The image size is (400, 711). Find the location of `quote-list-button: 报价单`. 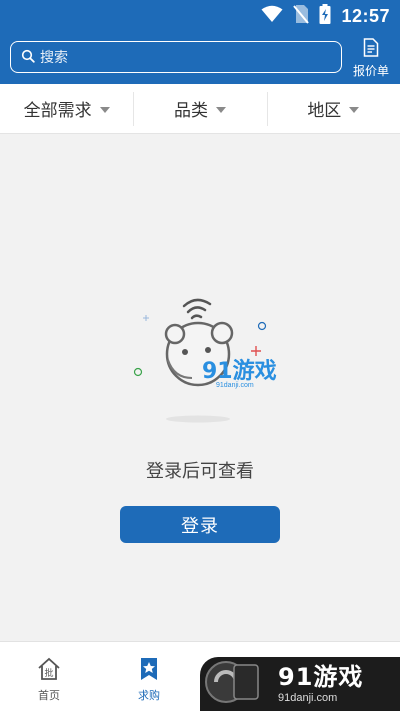

quote-list-button: 报价单 is located at coordinates (371, 59).